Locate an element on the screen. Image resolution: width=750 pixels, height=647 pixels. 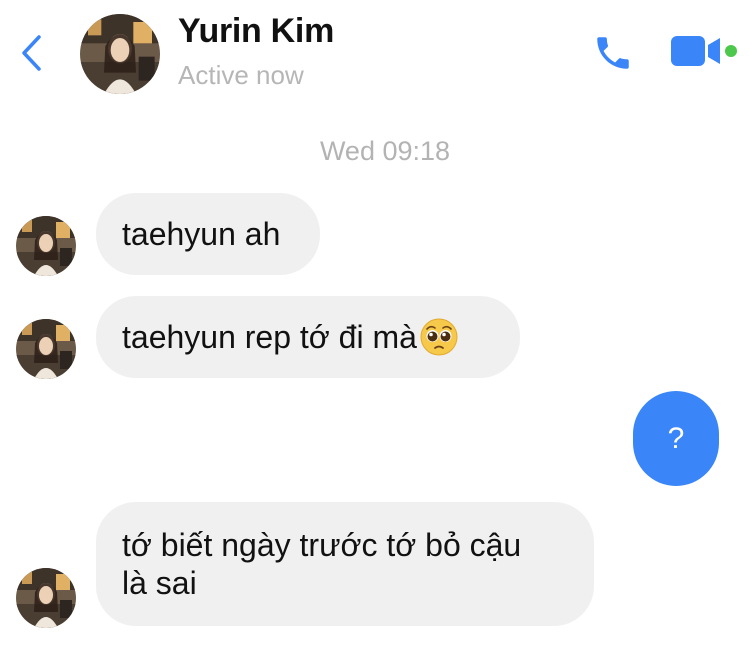
incoming-message-bubble: taehyun ah is located at coordinates (208, 234).